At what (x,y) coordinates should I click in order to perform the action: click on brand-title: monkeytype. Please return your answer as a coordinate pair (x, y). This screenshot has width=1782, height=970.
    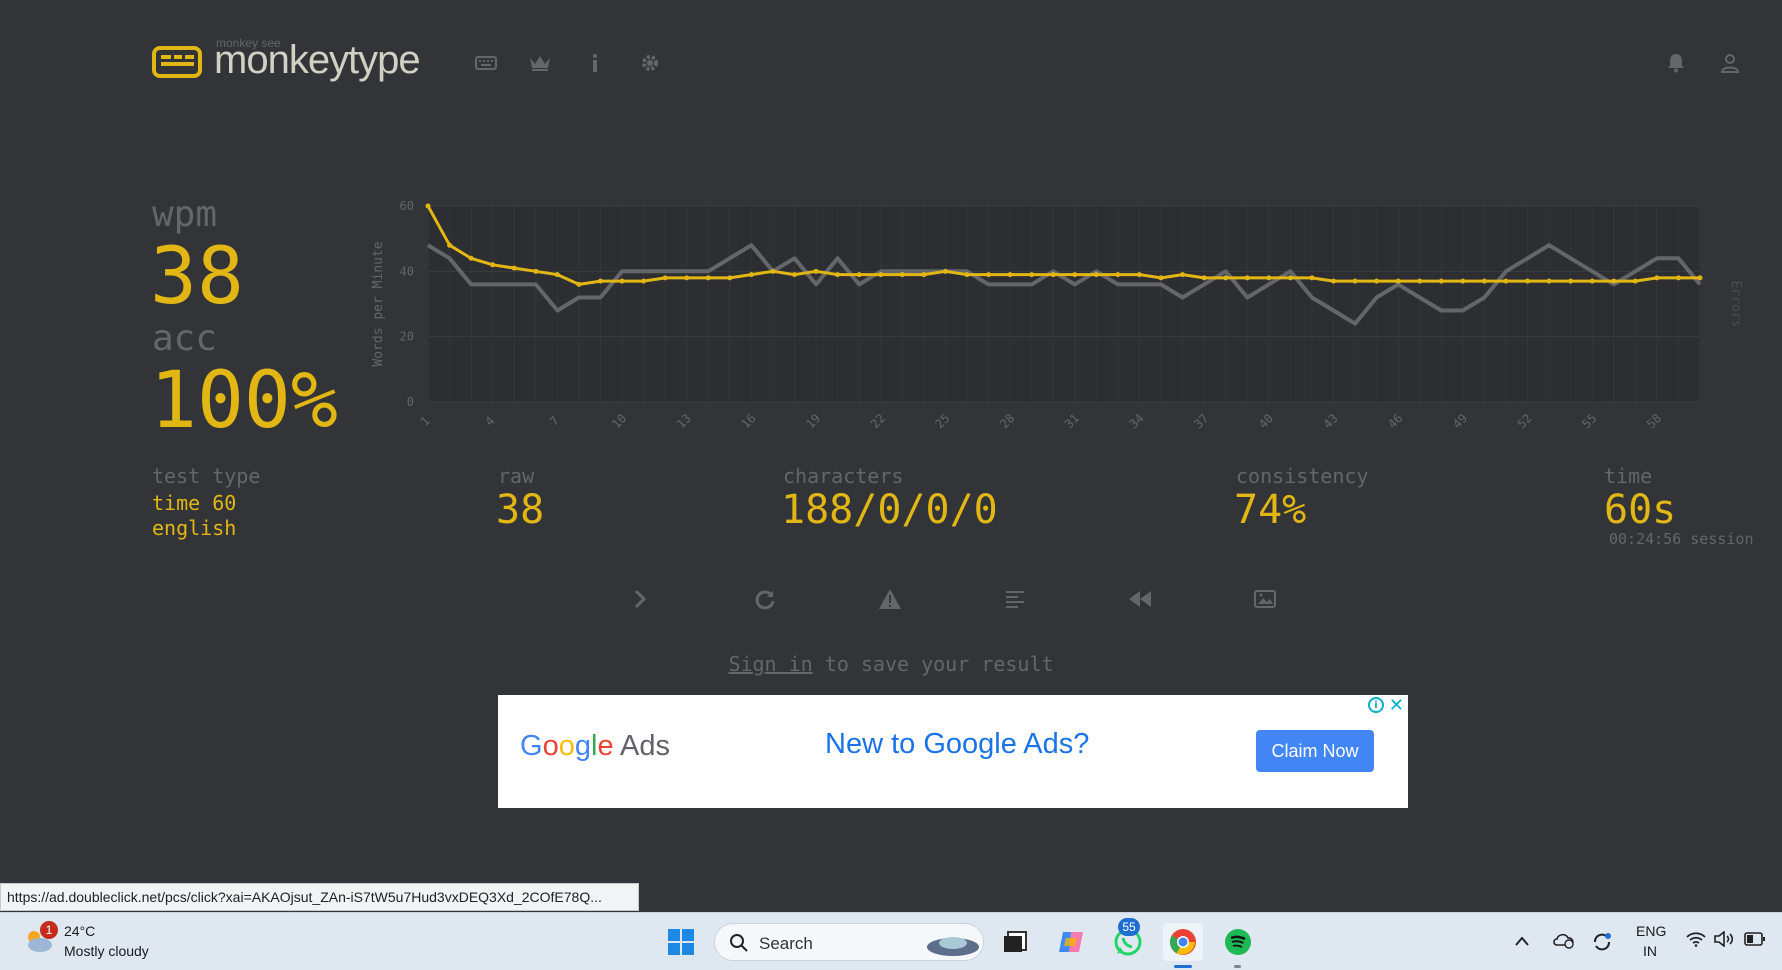
    Looking at the image, I should click on (317, 60).